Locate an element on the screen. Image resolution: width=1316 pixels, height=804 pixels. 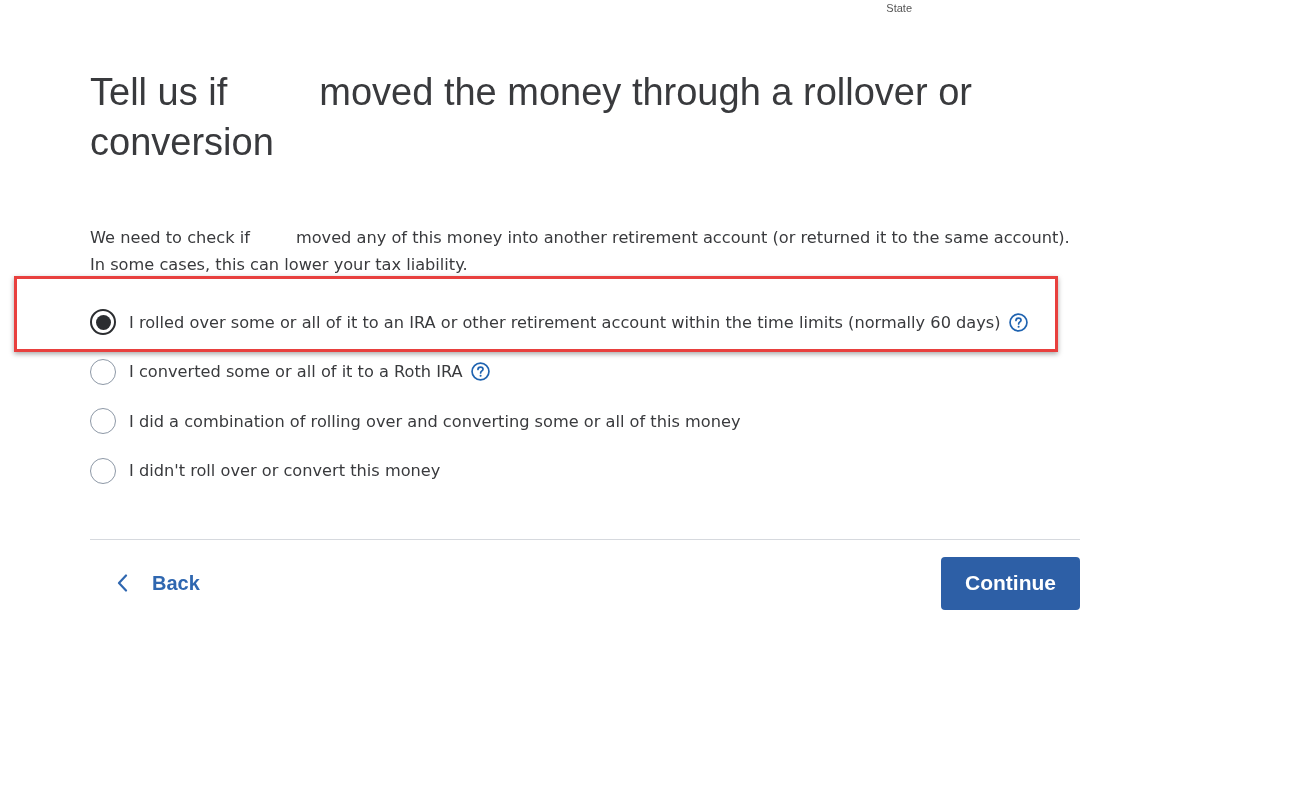
option-label: I converted some or all of it to a Roth IRA is located at coordinates (296, 371).